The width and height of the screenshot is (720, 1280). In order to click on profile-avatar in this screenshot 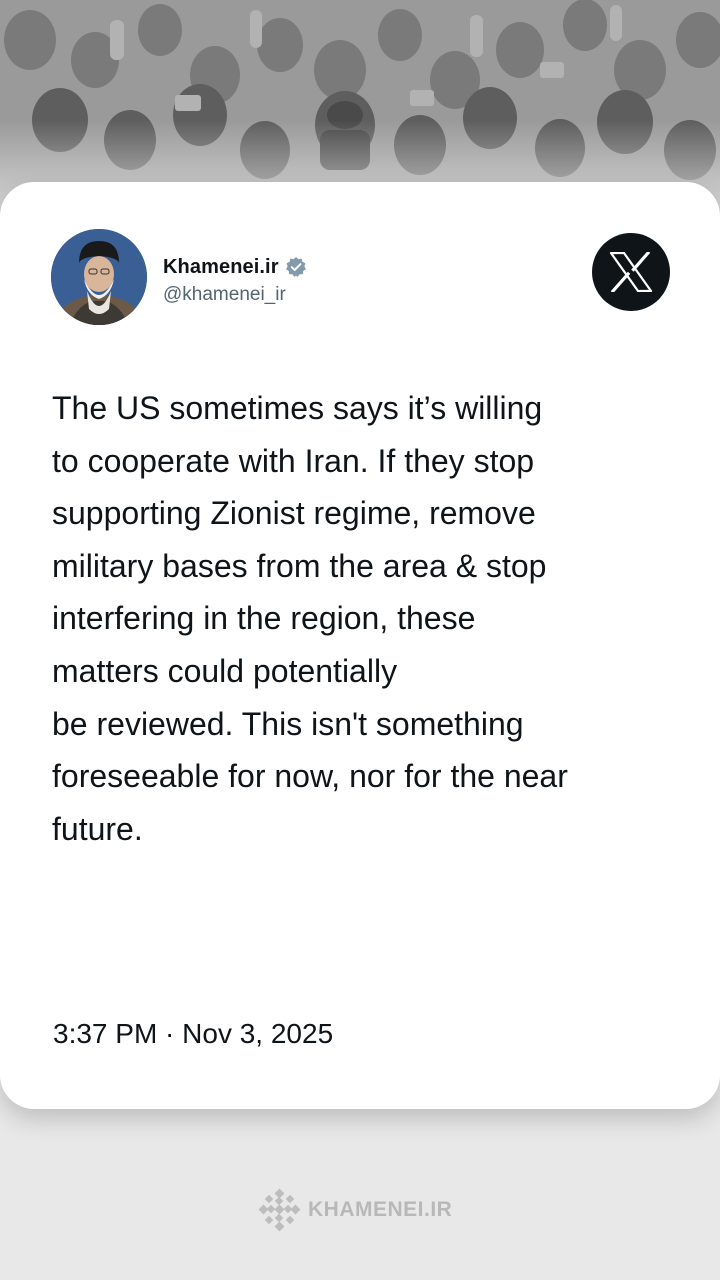, I will do `click(99, 277)`.